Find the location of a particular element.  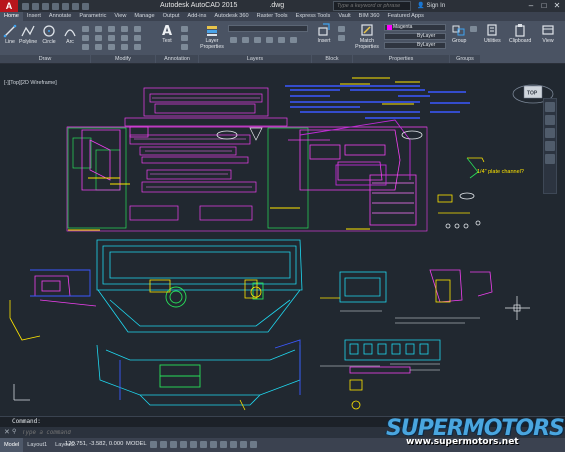

undo-icon is located at coordinates (75, 6).